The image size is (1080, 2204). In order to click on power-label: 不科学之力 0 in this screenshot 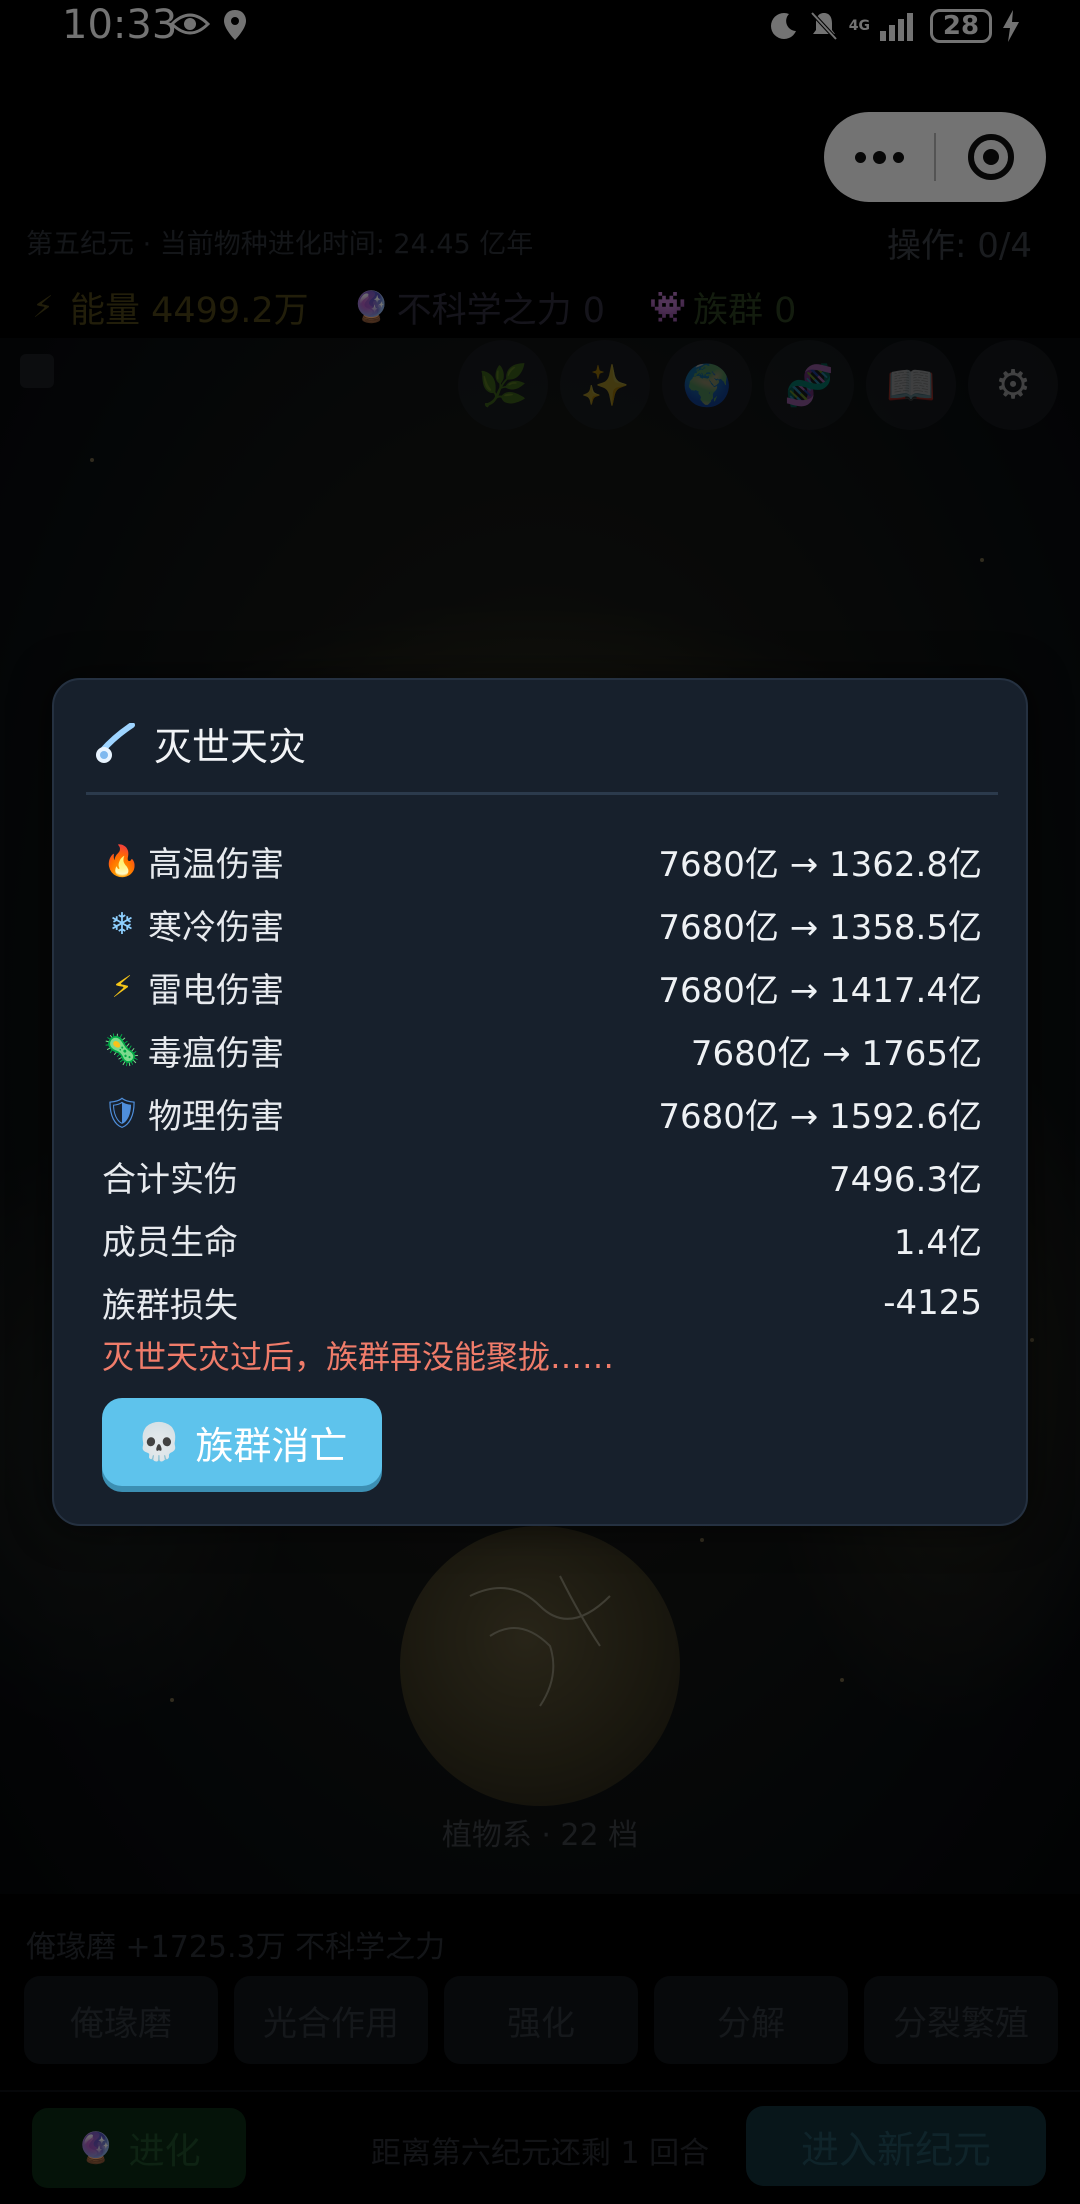, I will do `click(500, 311)`.